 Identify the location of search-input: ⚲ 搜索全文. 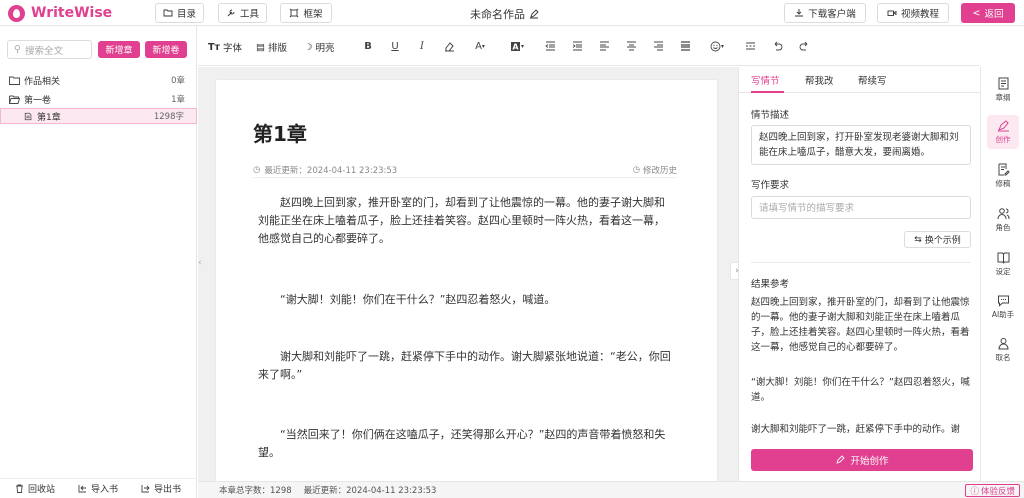
(49, 49).